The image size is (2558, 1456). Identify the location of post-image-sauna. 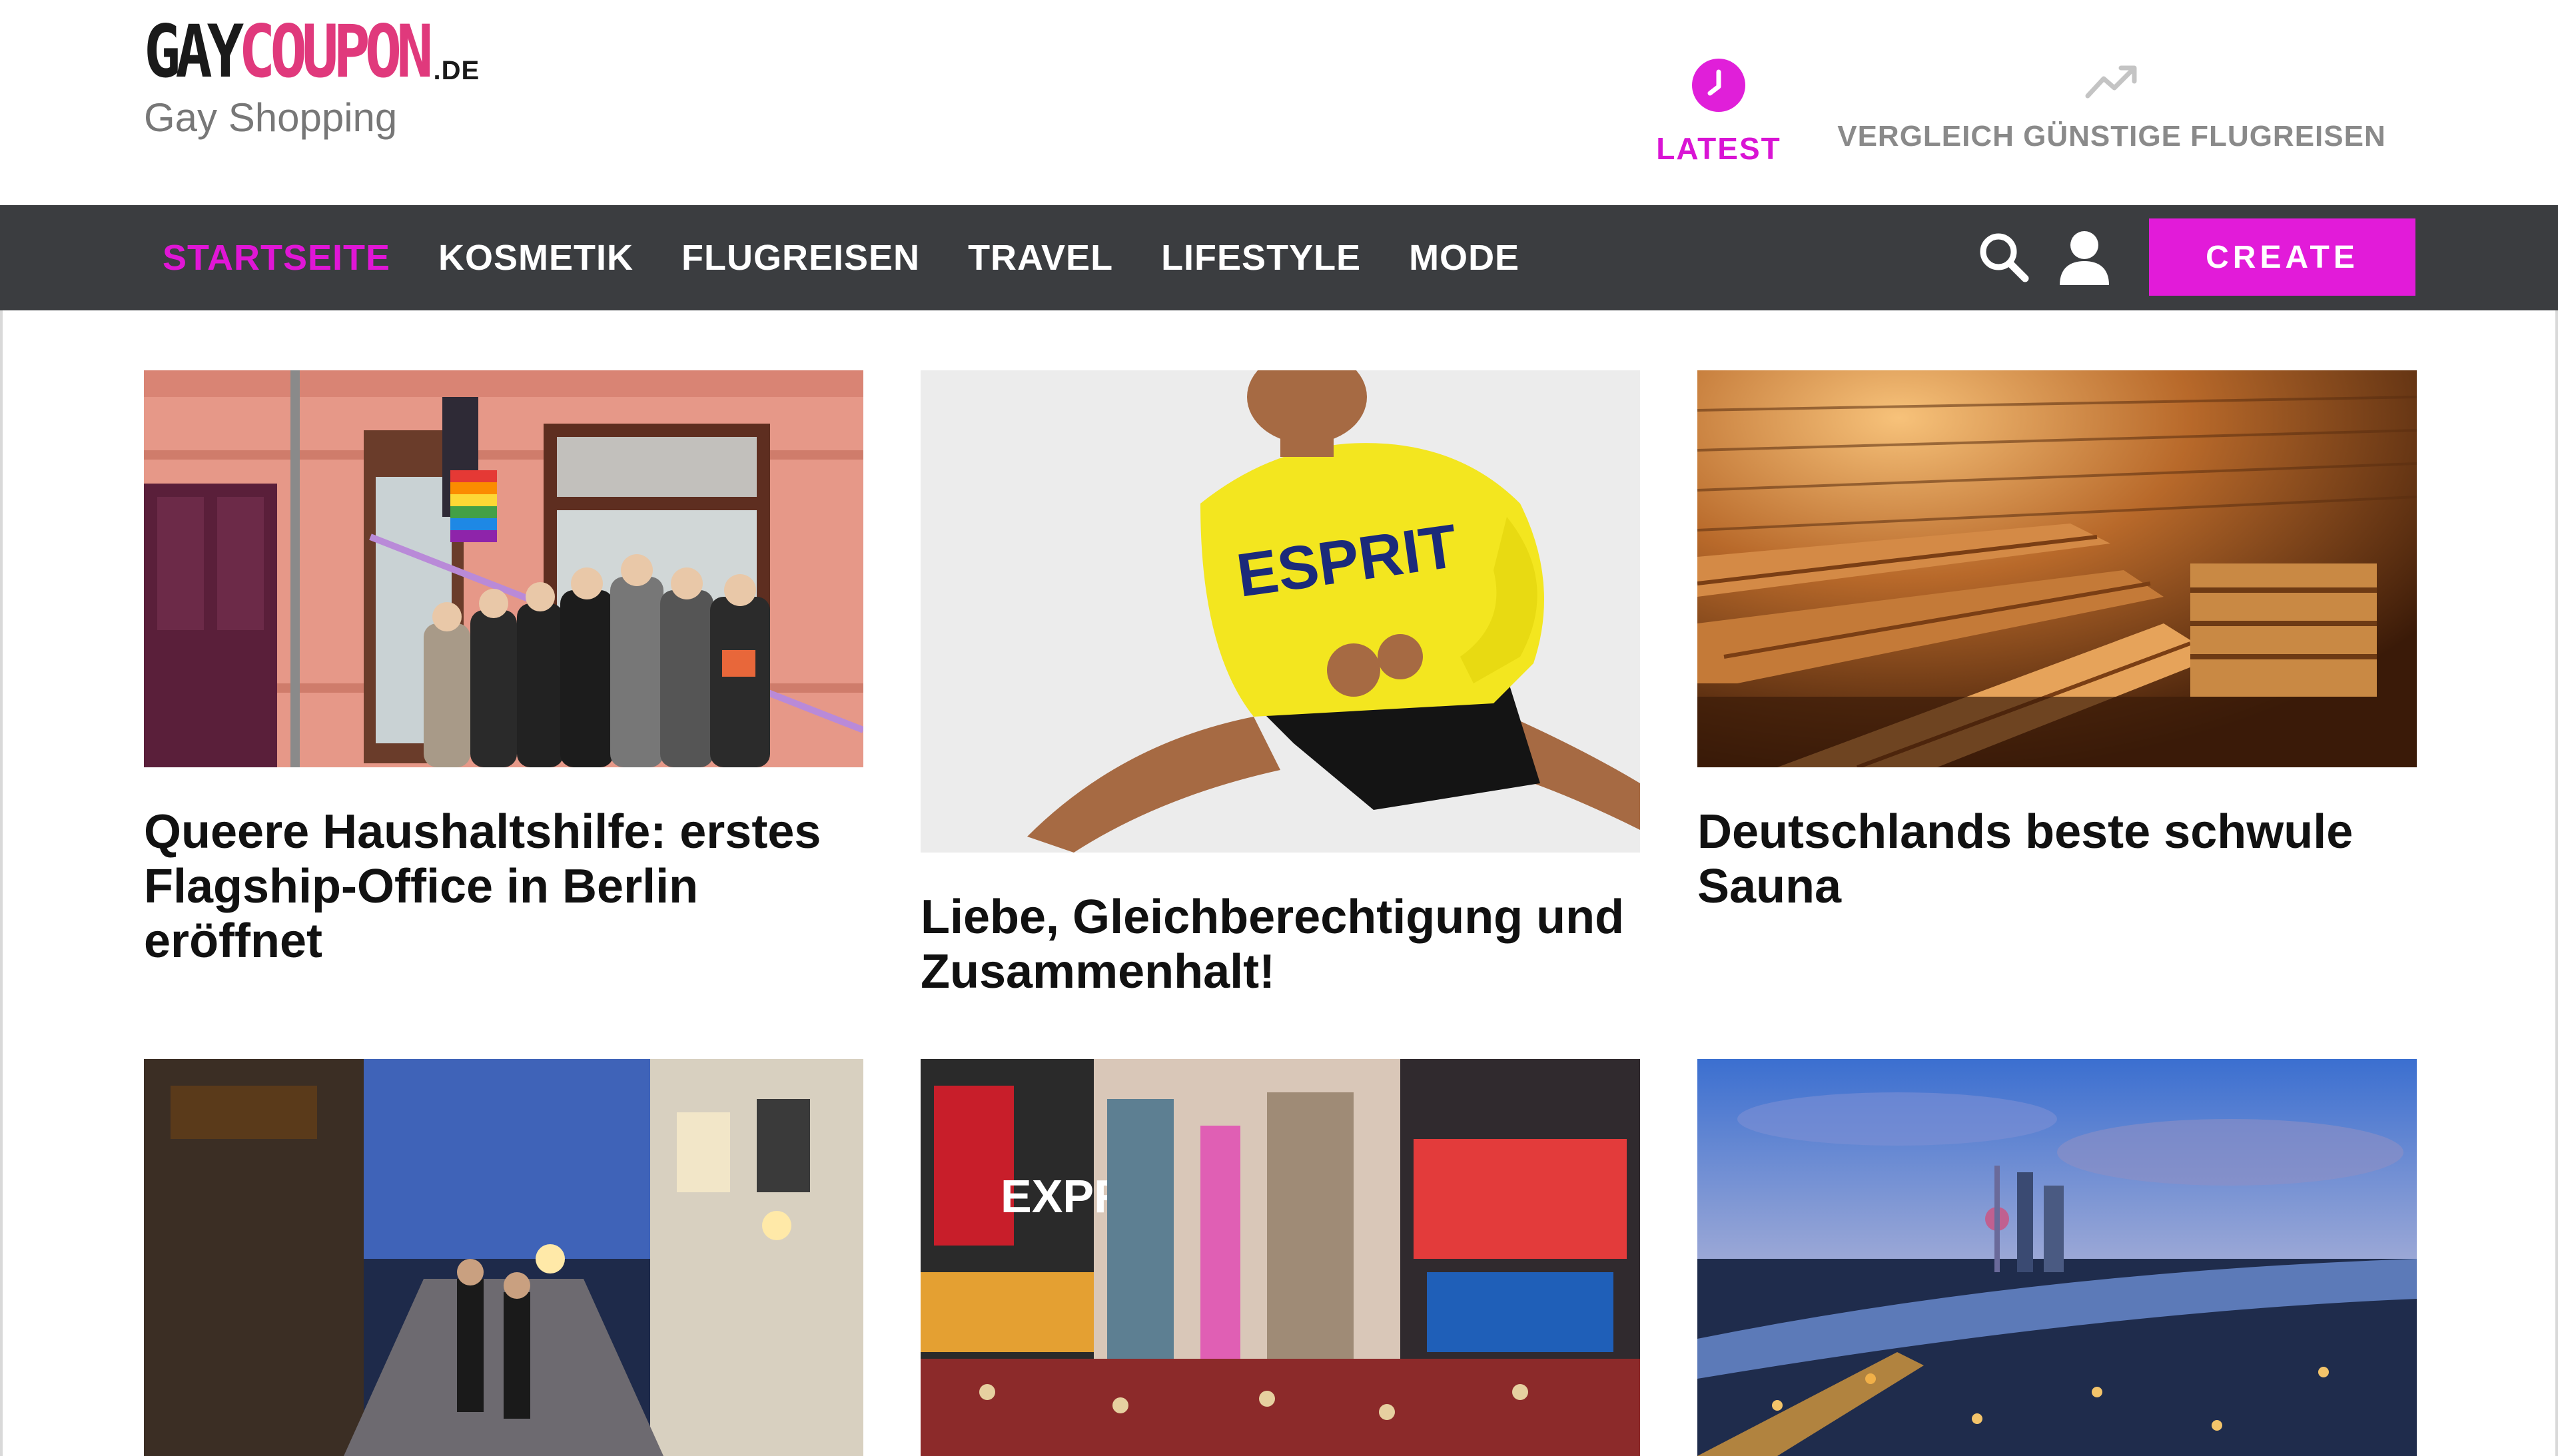
(2057, 568).